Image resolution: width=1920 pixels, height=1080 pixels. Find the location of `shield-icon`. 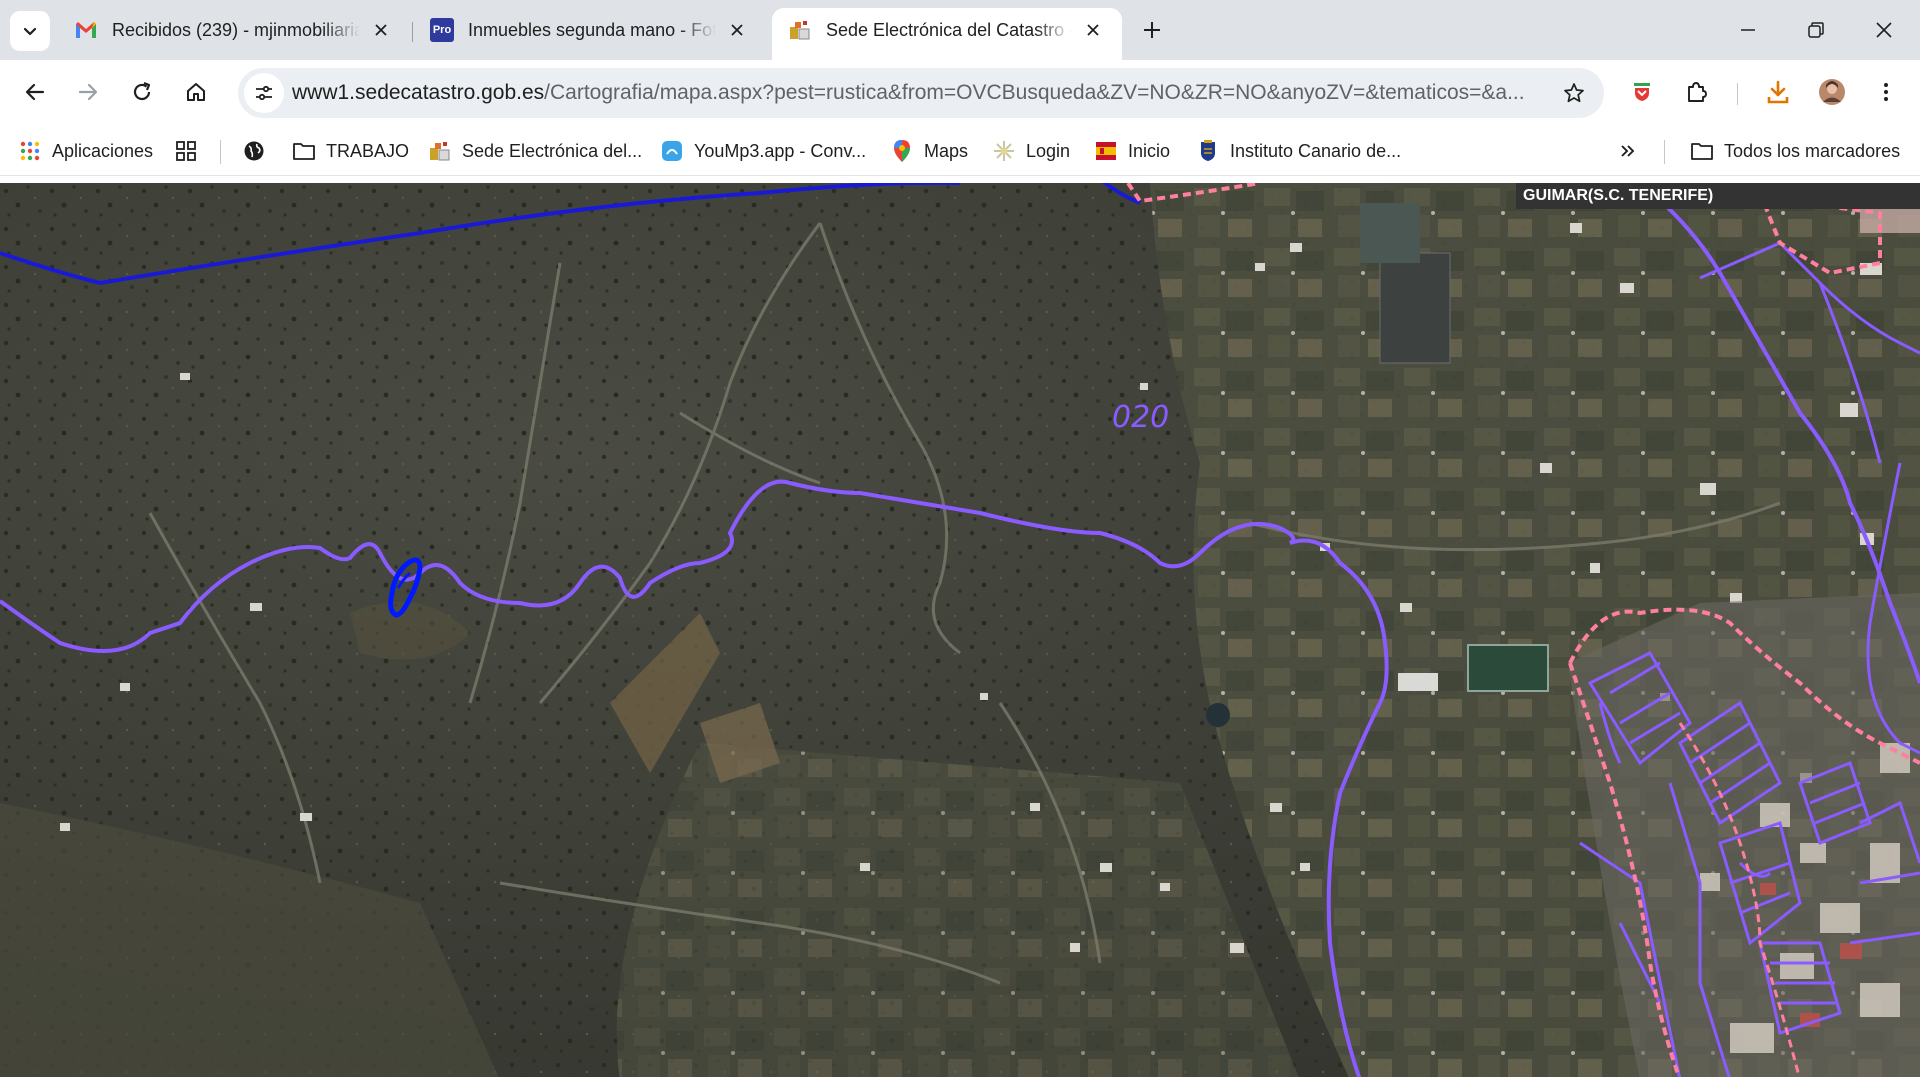

shield-icon is located at coordinates (1642, 92).